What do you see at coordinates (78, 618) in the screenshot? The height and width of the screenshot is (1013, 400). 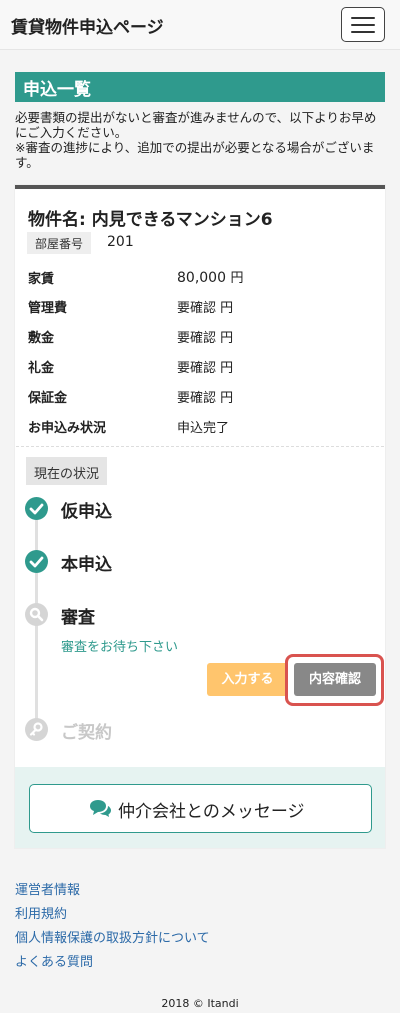 I see `step-screening: 審査` at bounding box center [78, 618].